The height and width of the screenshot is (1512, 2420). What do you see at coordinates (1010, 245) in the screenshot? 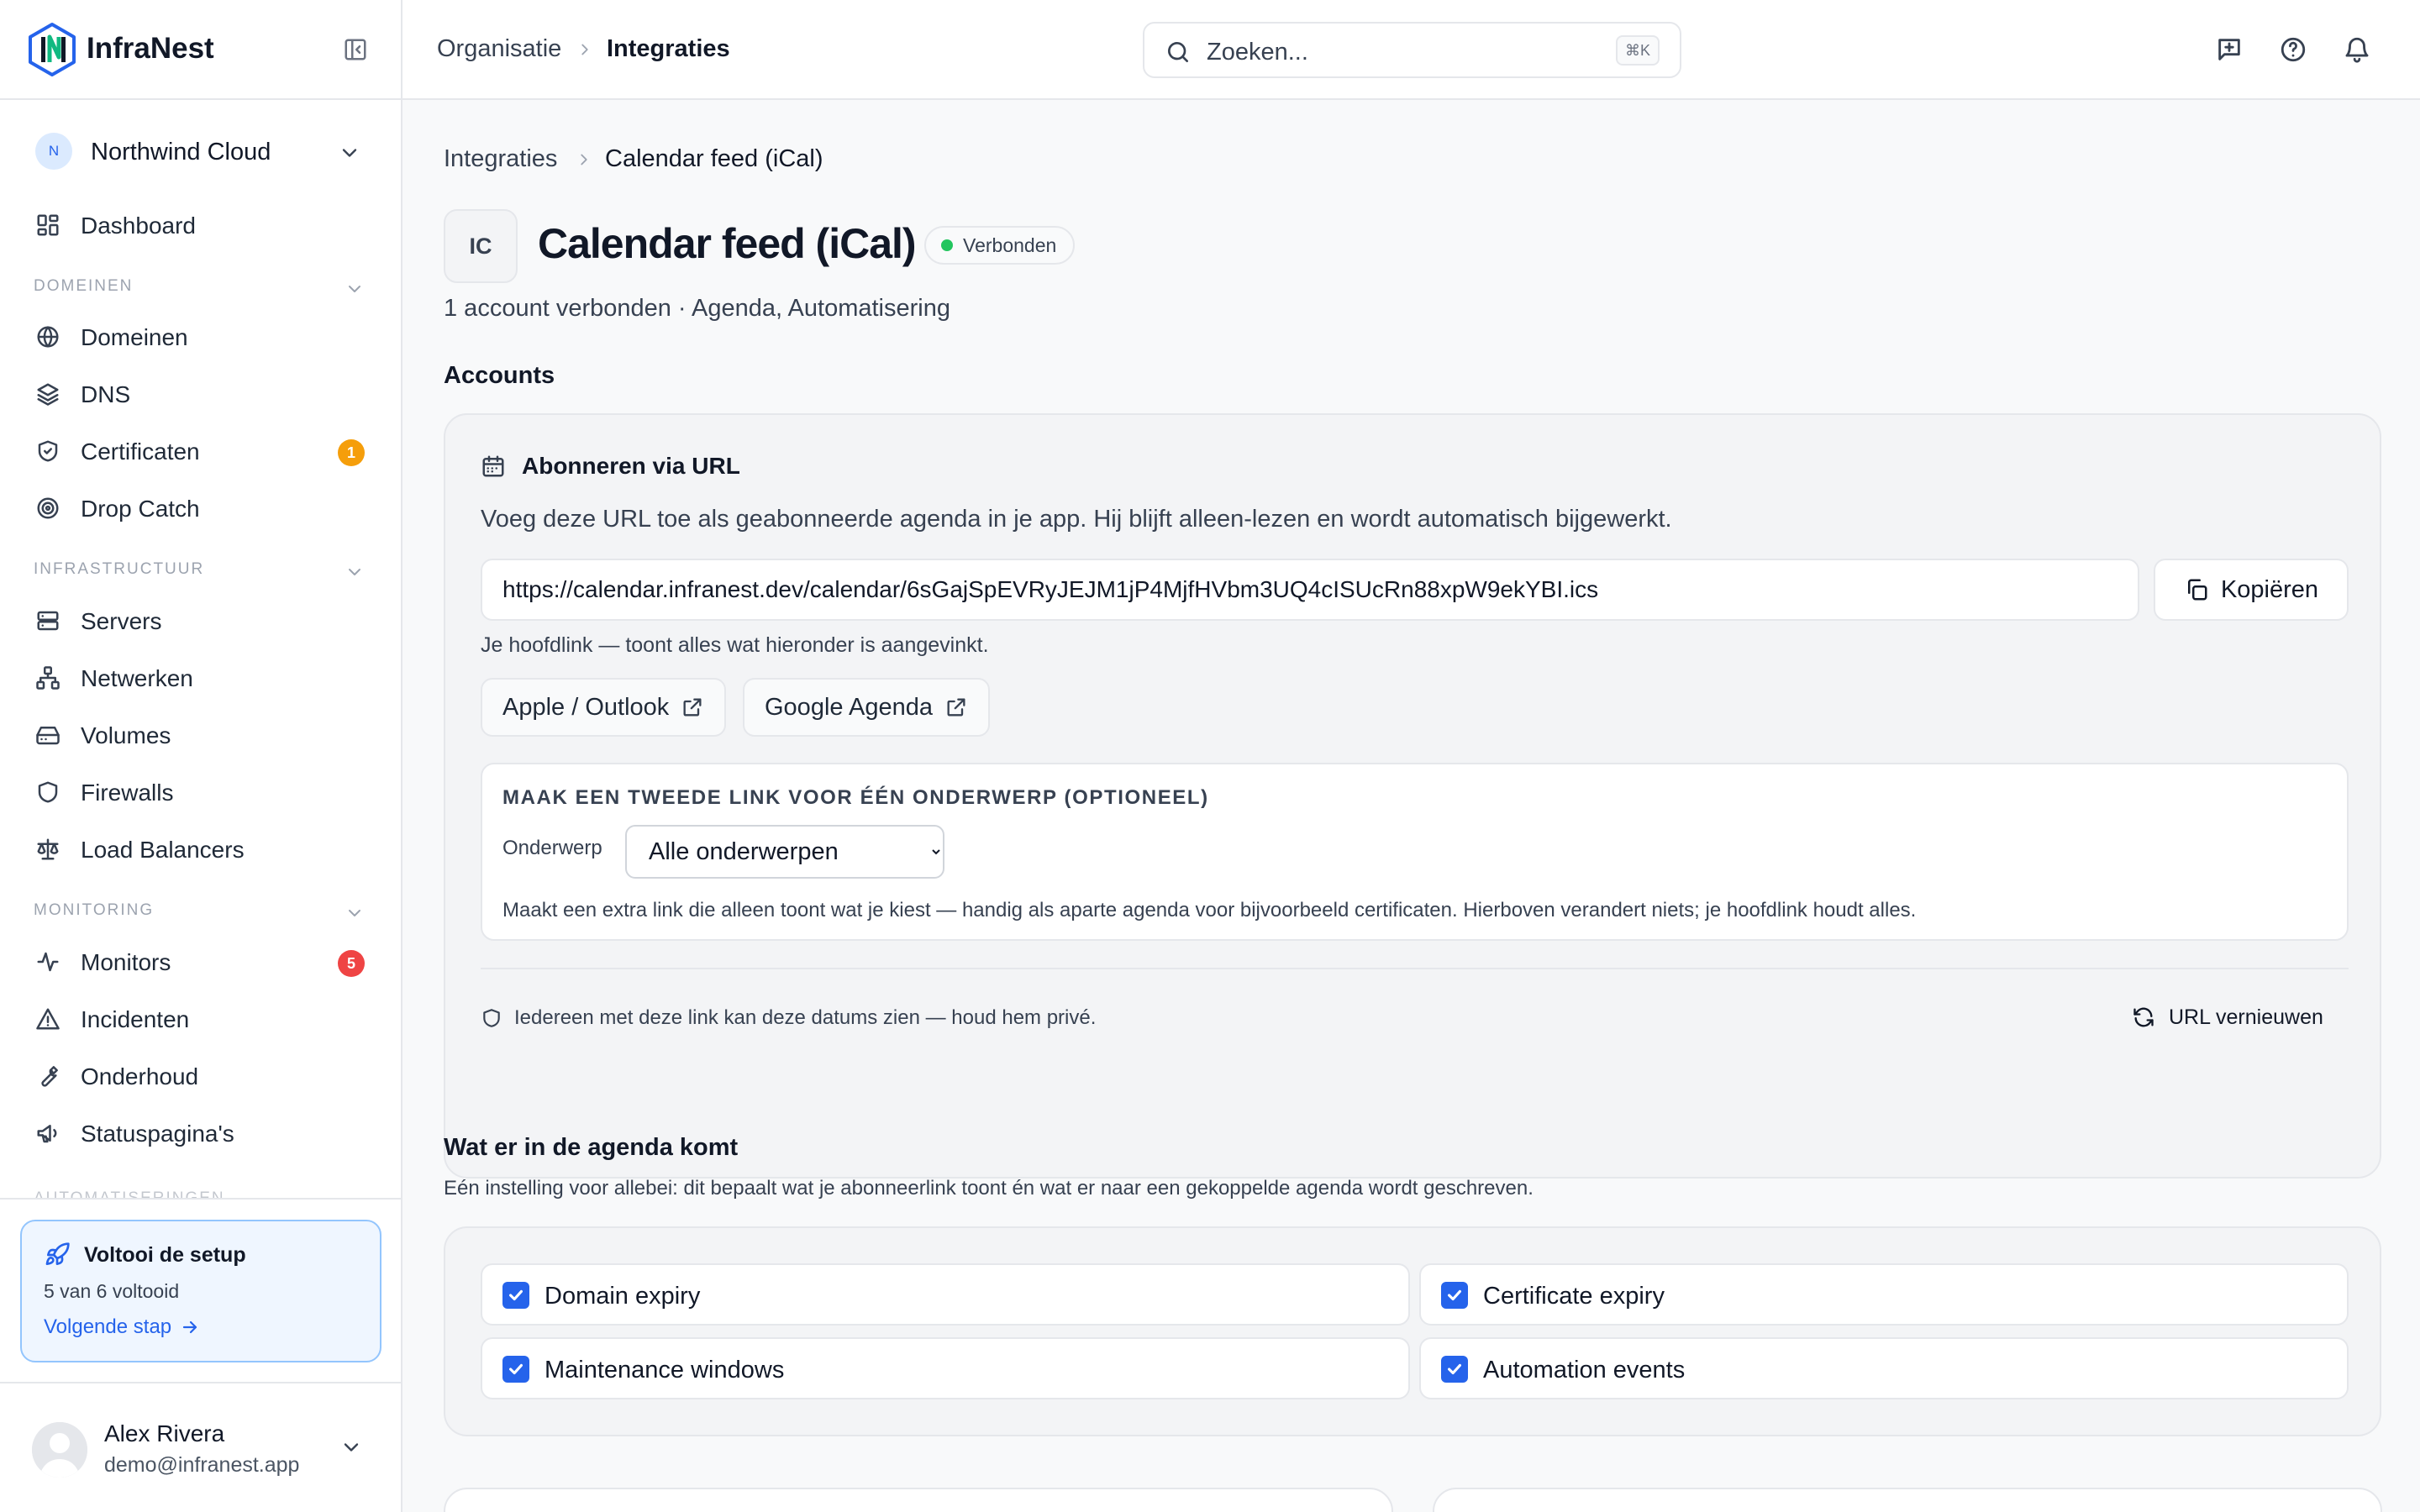
I see `status-label: Verbonden` at bounding box center [1010, 245].